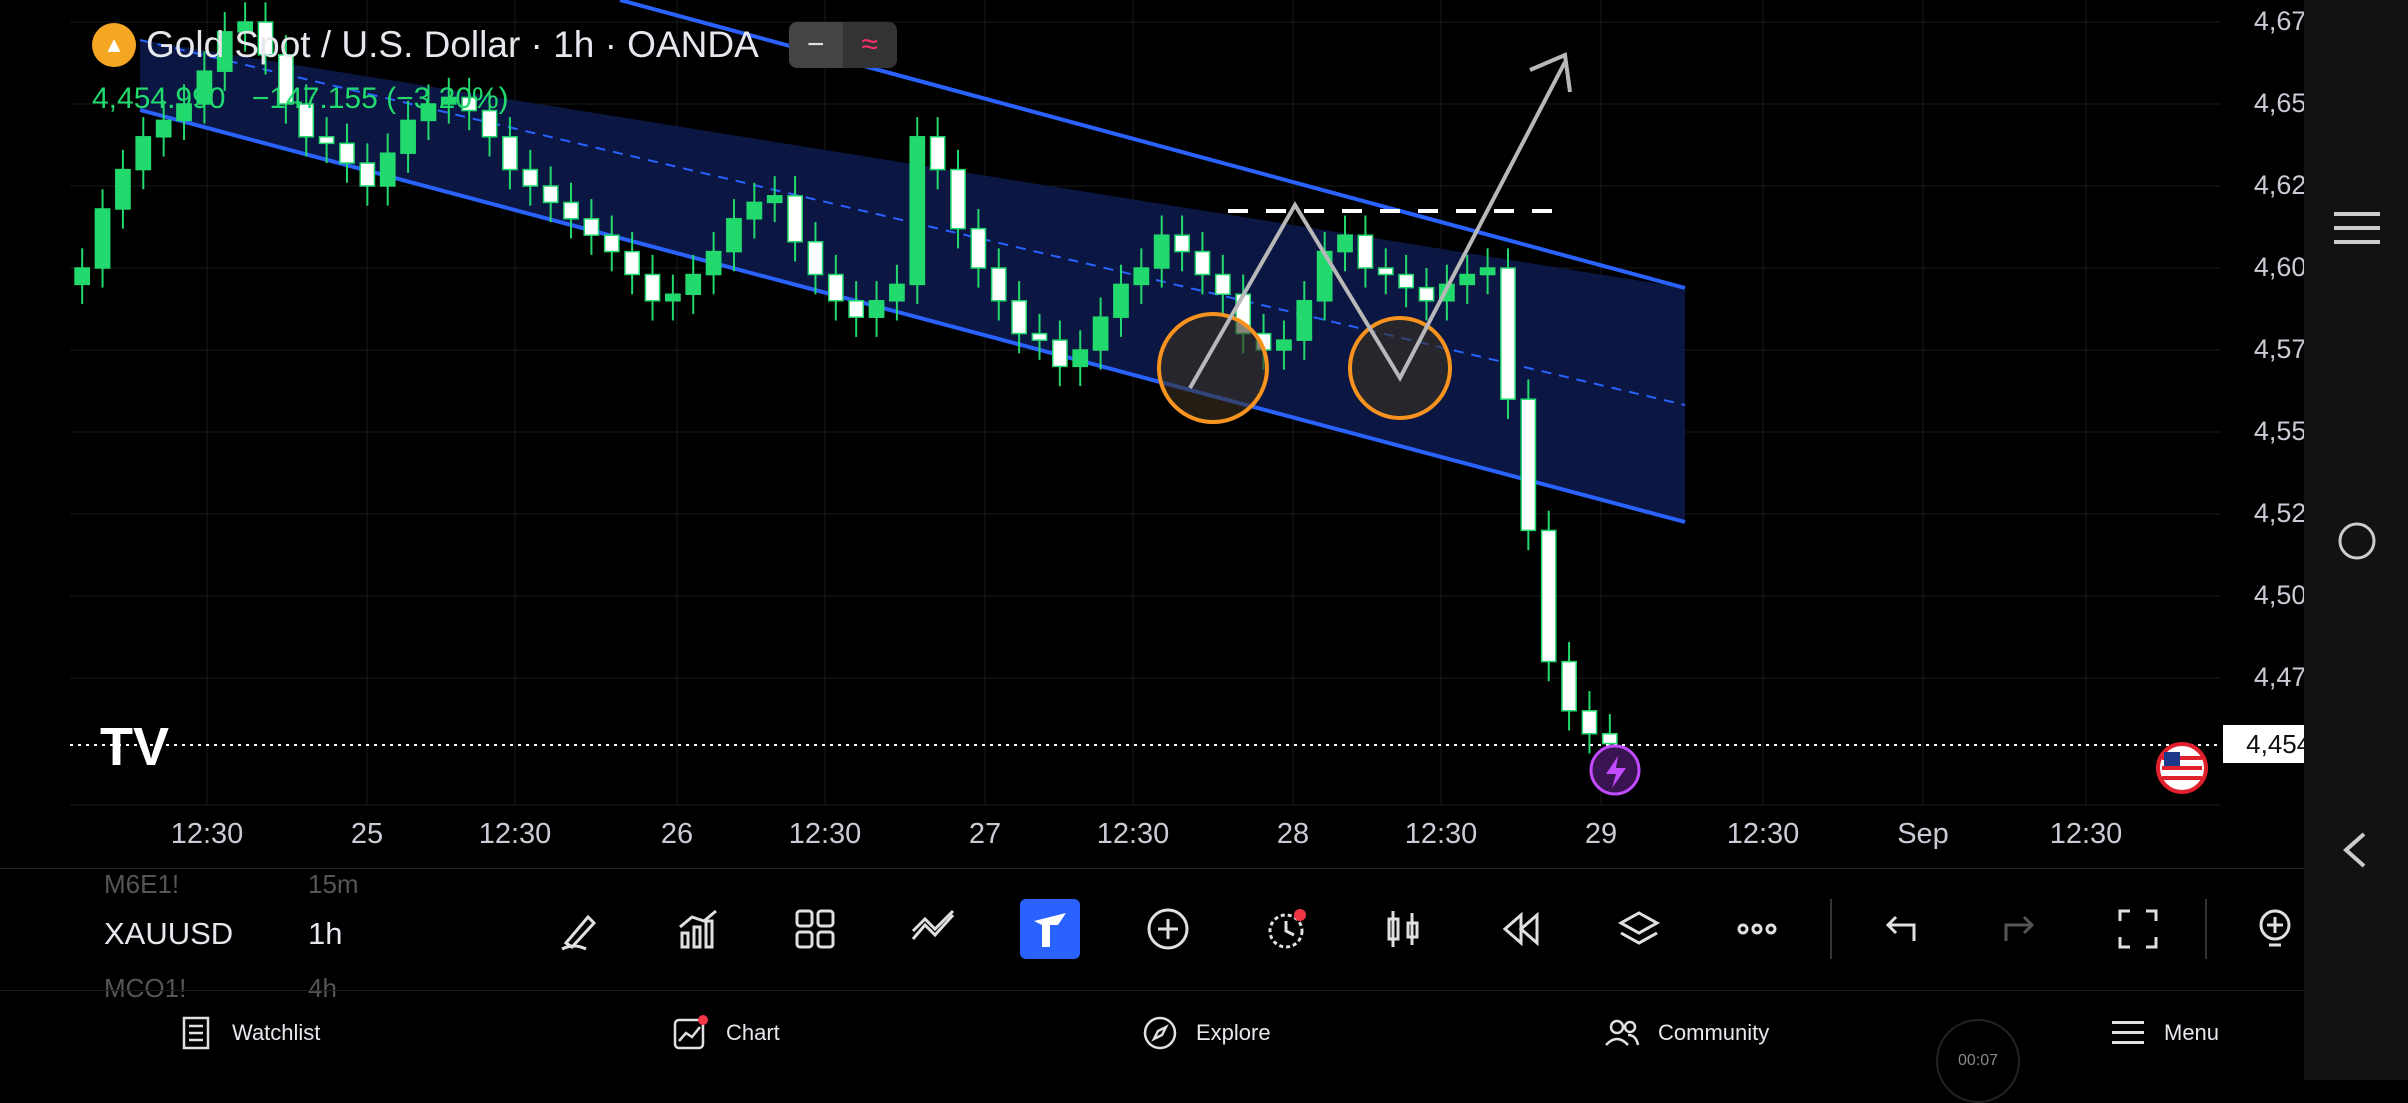 The width and height of the screenshot is (2408, 1103). Describe the element at coordinates (249, 1033) in the screenshot. I see `nav-watchlist: Watchlist` at that location.